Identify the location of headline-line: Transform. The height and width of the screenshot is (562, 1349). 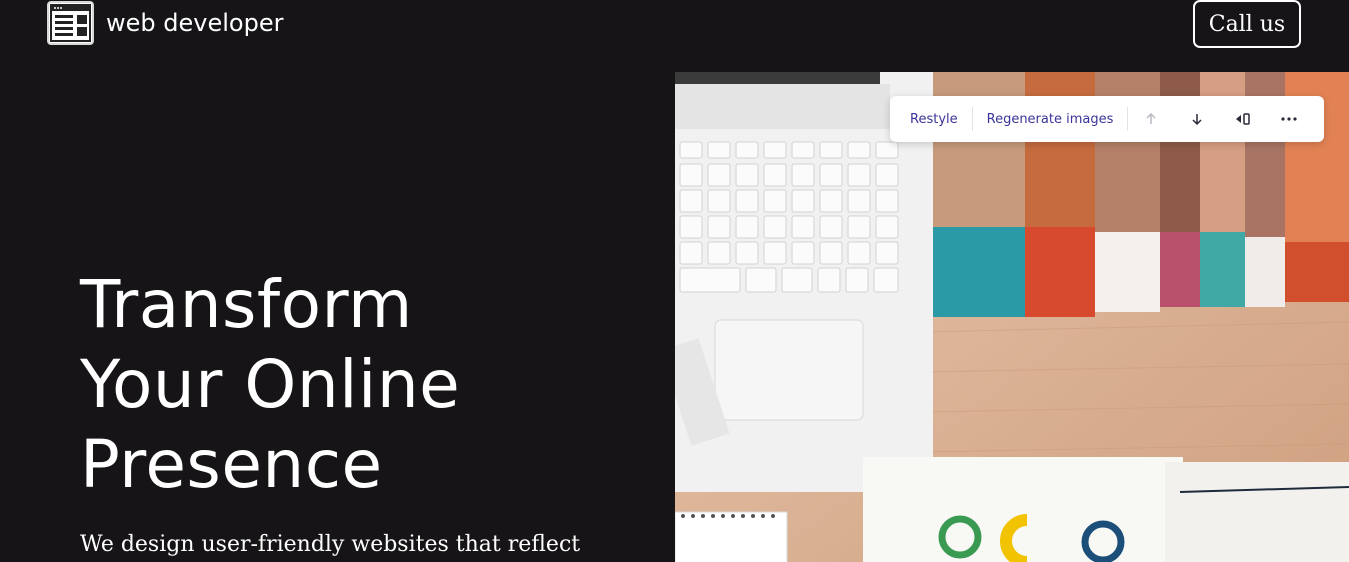
(246, 304).